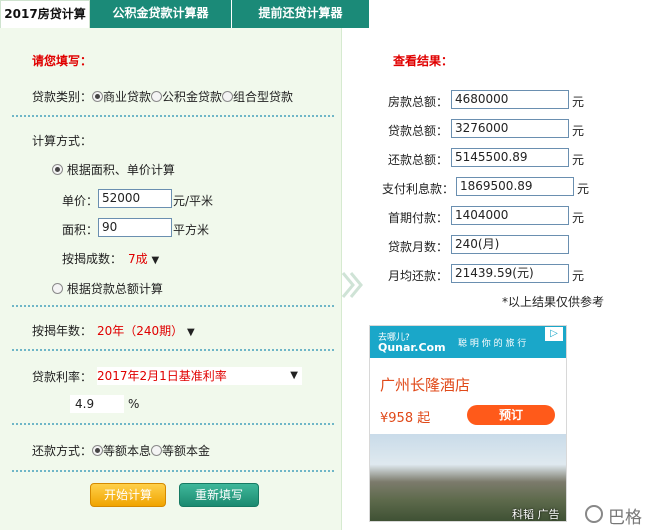 This screenshot has width=660, height=530. What do you see at coordinates (62, 61) in the screenshot?
I see `input-heading: 请您填写：` at bounding box center [62, 61].